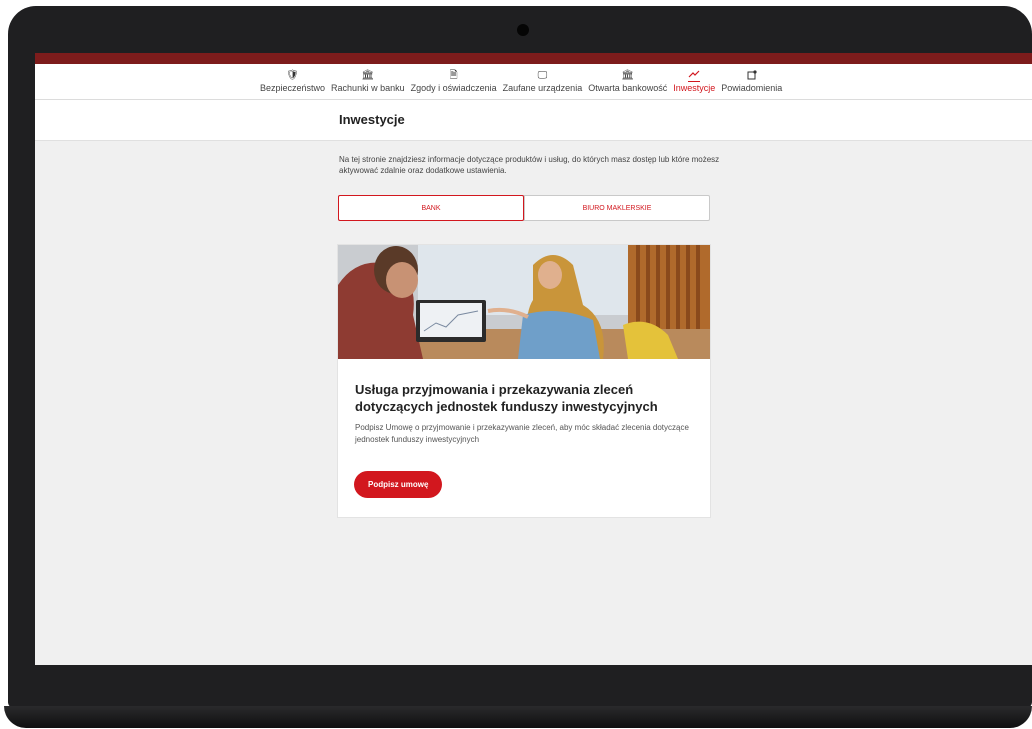 The height and width of the screenshot is (729, 1032). Describe the element at coordinates (616, 208) in the screenshot. I see `tab-biuro-maklerskie: BIURO MAKLERSKIE` at that location.